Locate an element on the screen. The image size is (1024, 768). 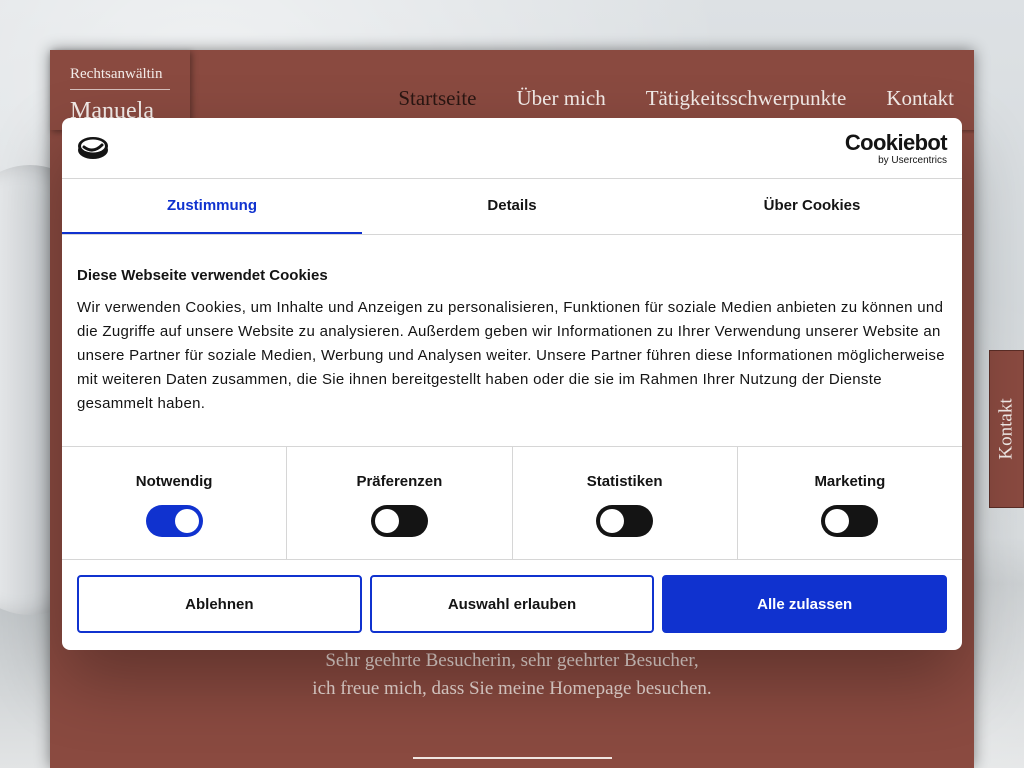
category-praeferenzen: Präferenzen is located at coordinates (400, 503).